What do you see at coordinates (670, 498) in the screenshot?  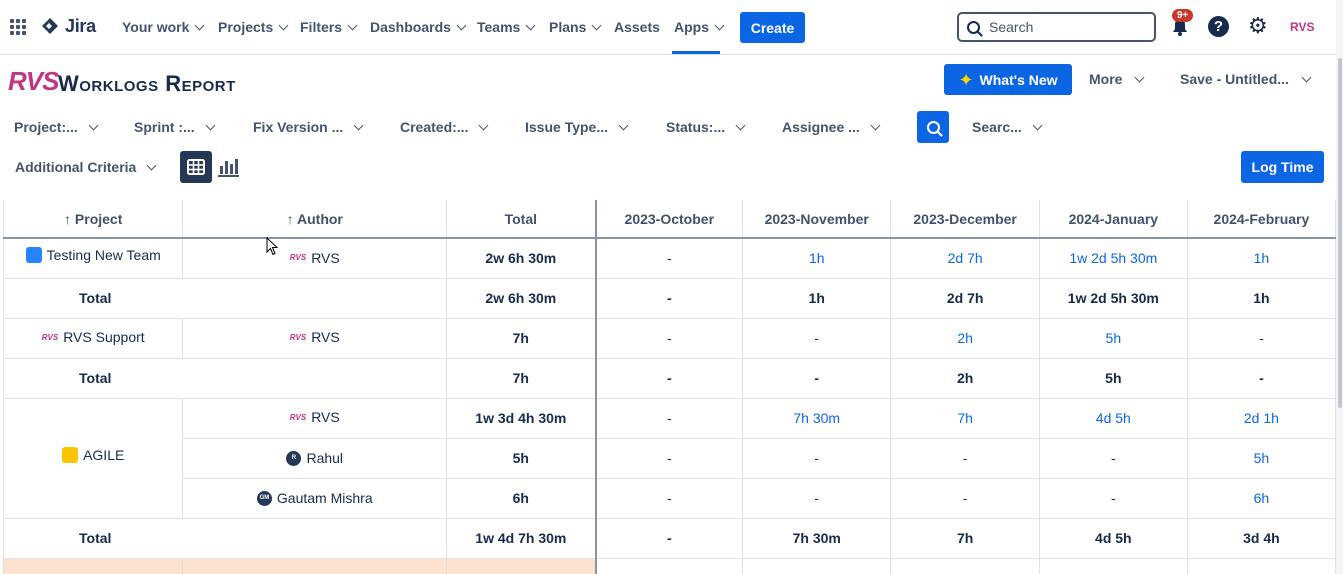 I see `table-row: GM Gautam Mishra 6h - - - - 6h` at bounding box center [670, 498].